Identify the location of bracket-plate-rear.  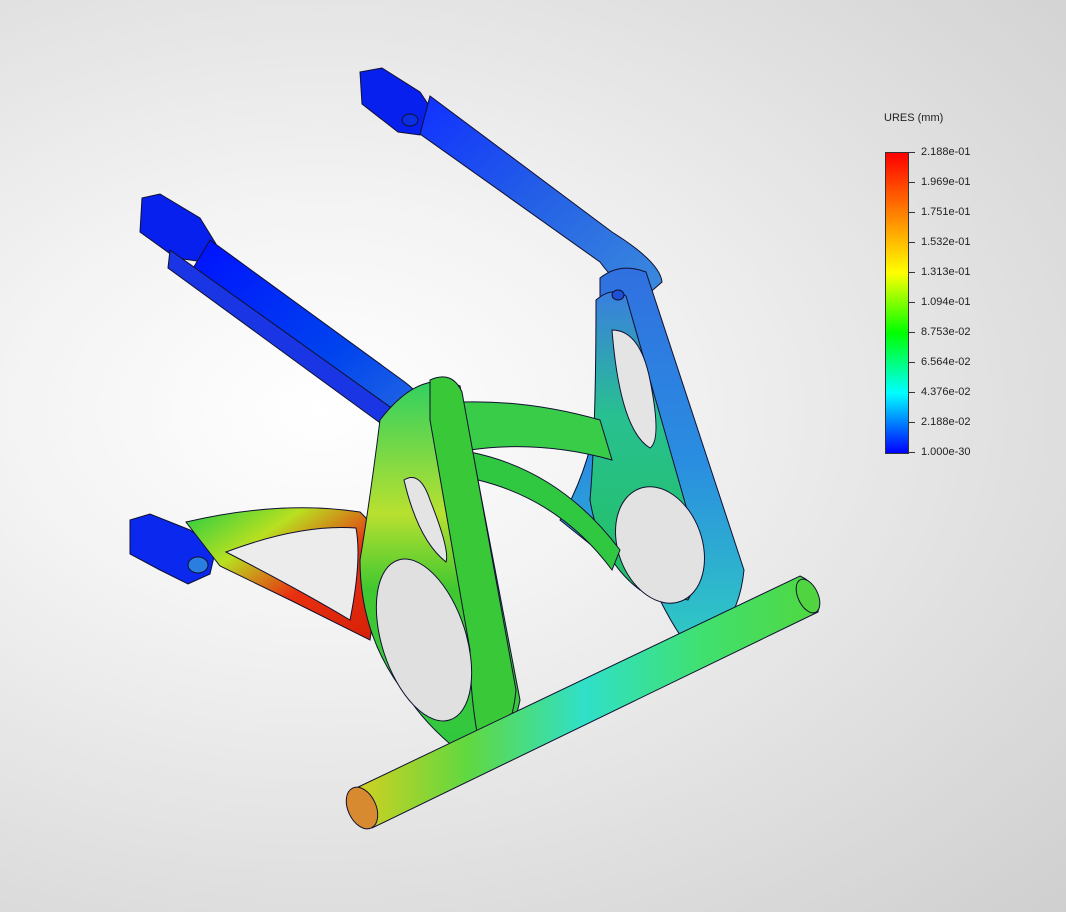
(652, 464).